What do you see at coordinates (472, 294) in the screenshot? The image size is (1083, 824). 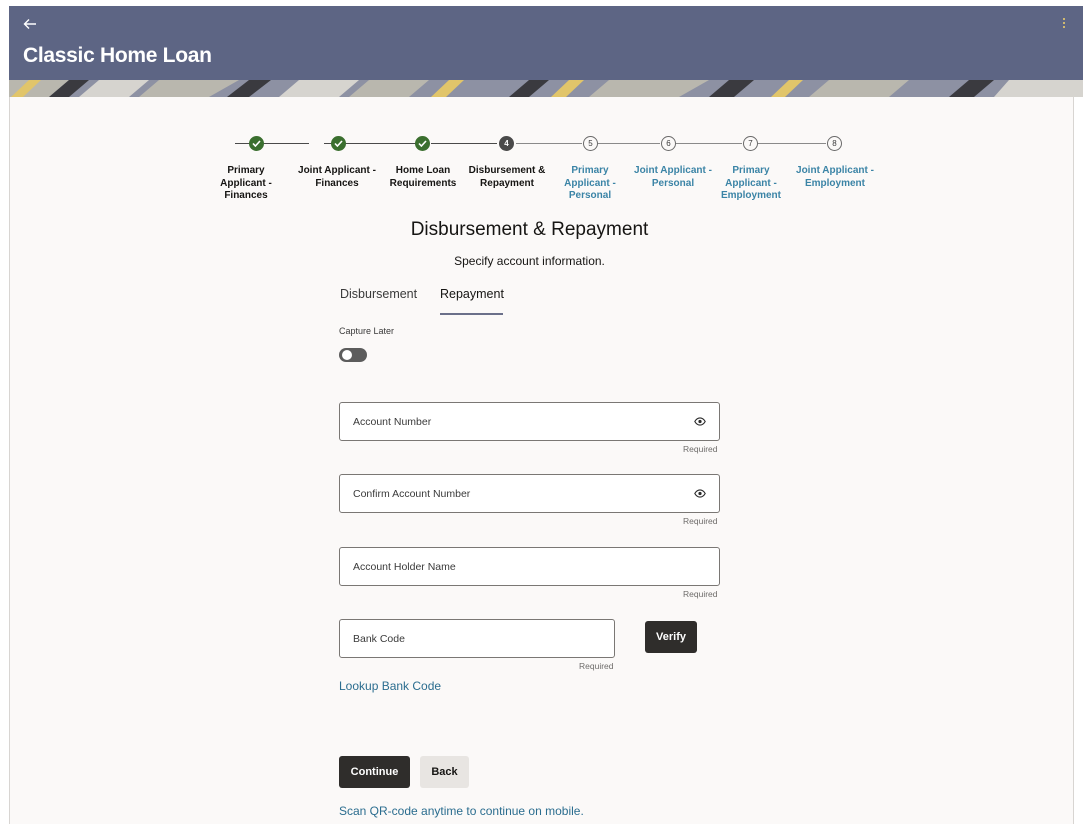 I see `tab-repayment: Repayment` at bounding box center [472, 294].